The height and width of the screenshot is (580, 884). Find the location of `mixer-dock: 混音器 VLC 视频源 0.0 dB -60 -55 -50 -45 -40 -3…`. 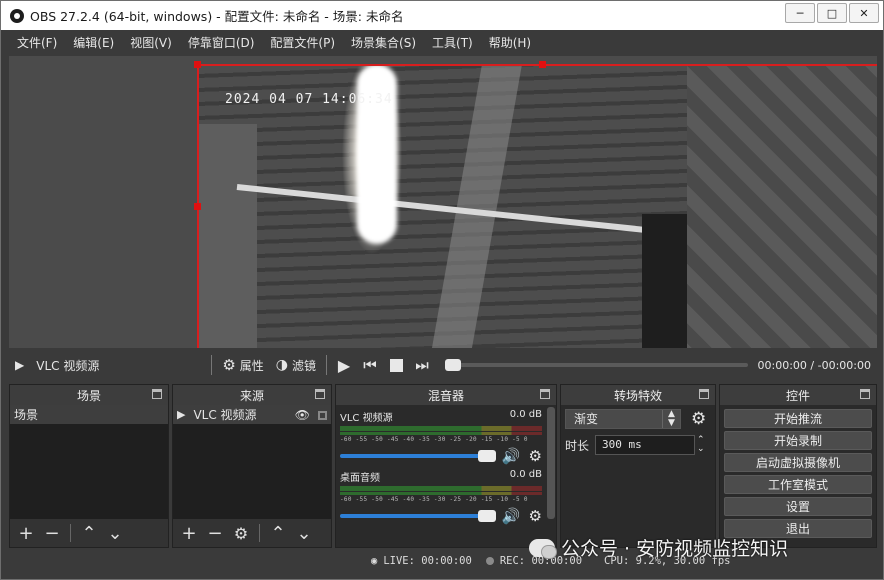

mixer-dock: 混音器 VLC 视频源 0.0 dB -60 -55 -50 -45 -40 -3… is located at coordinates (446, 466).